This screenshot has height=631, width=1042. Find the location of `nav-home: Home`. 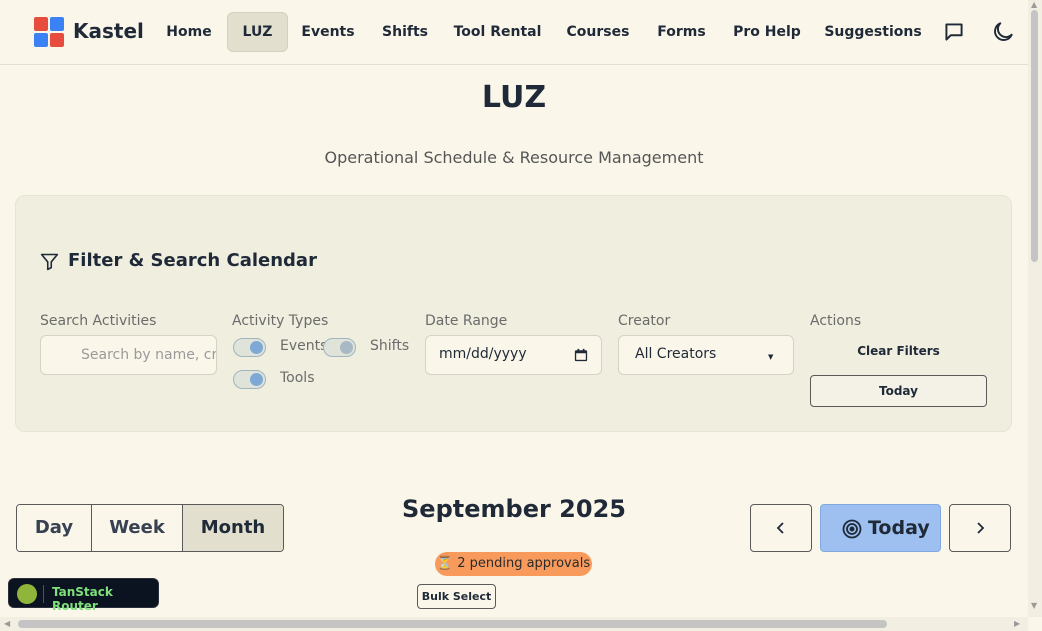

nav-home: Home is located at coordinates (189, 32).